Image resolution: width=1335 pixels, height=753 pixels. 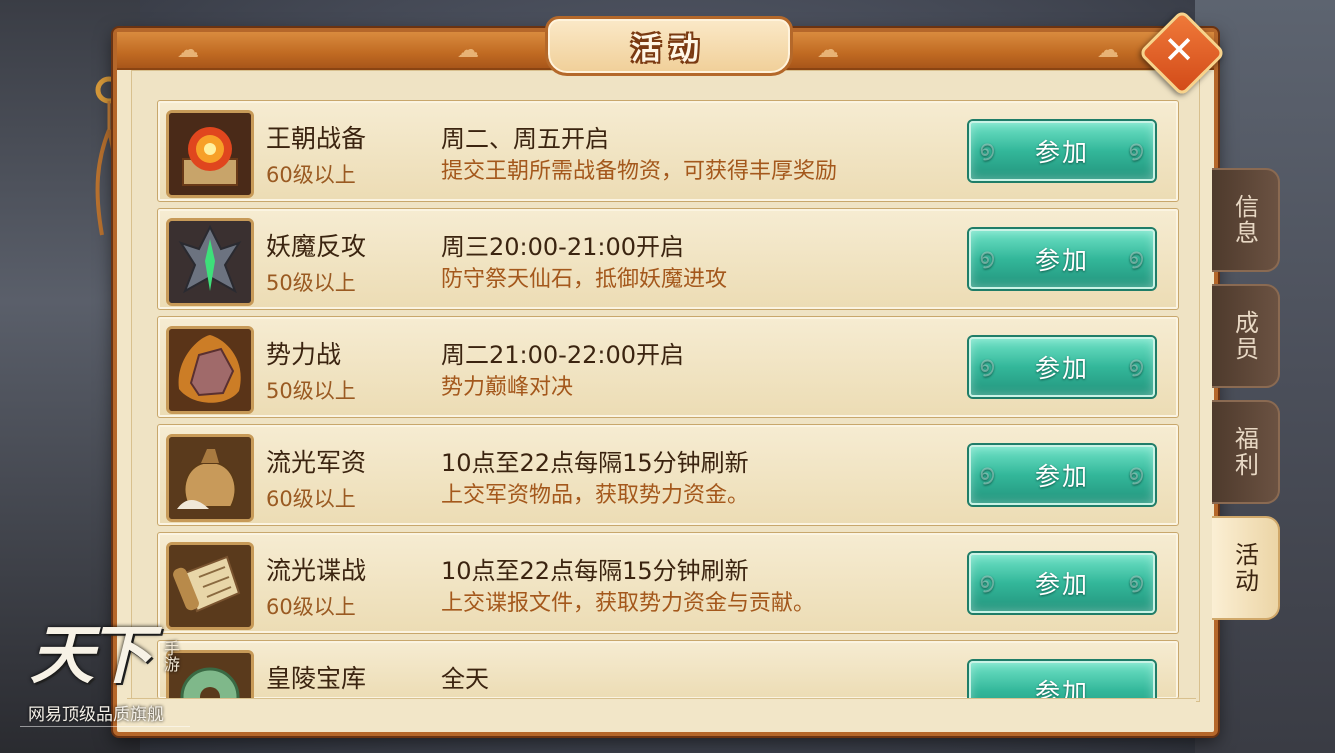 What do you see at coordinates (316, 138) in the screenshot?
I see `activity-name: 王朝战备` at bounding box center [316, 138].